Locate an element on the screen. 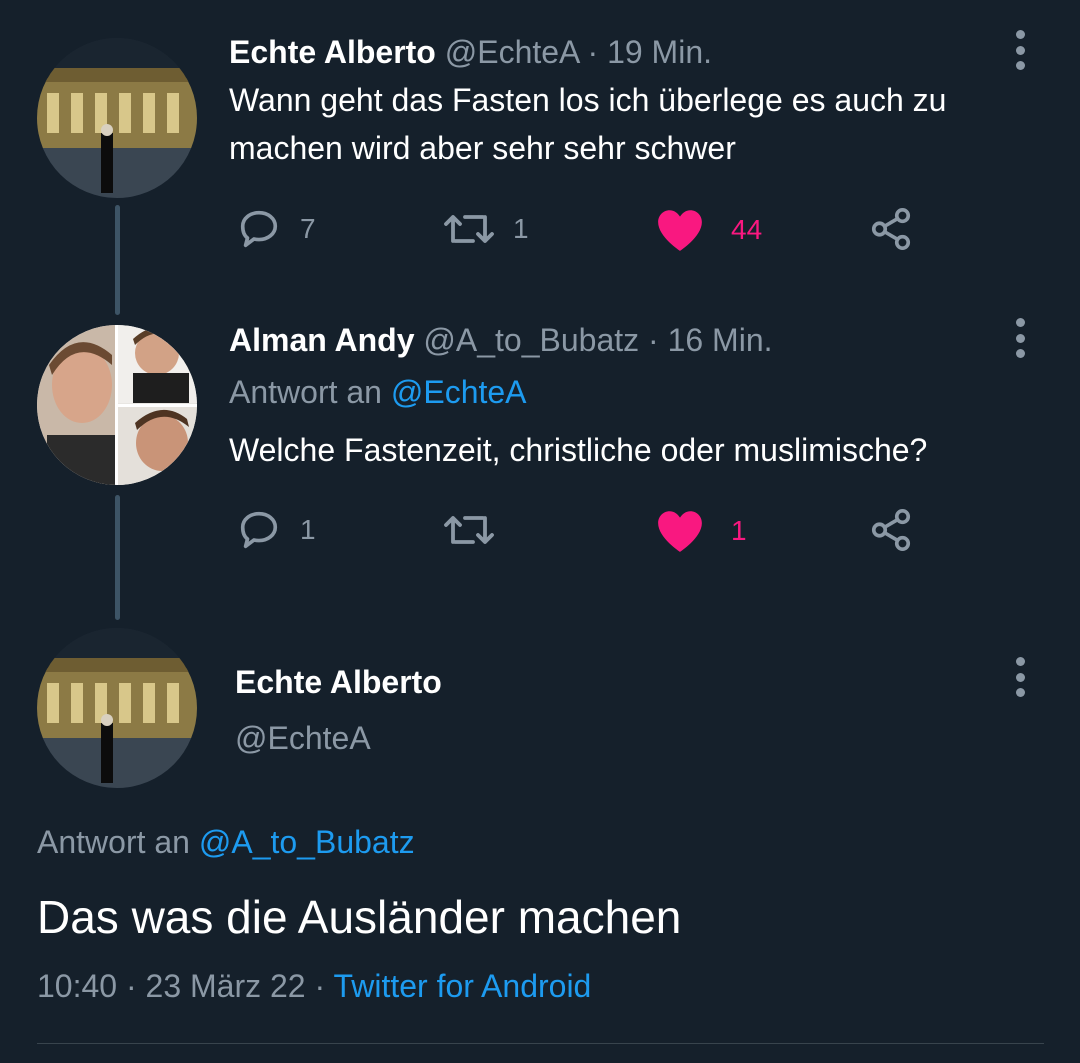 This screenshot has width=1080, height=1063. tweet-time: · 16 Min. is located at coordinates (710, 340).